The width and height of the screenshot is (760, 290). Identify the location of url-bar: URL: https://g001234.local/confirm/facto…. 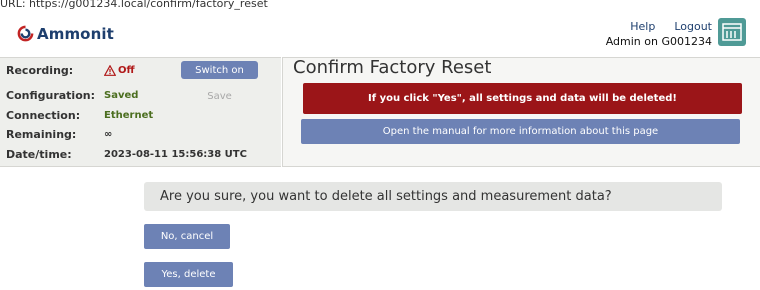
(134, 5).